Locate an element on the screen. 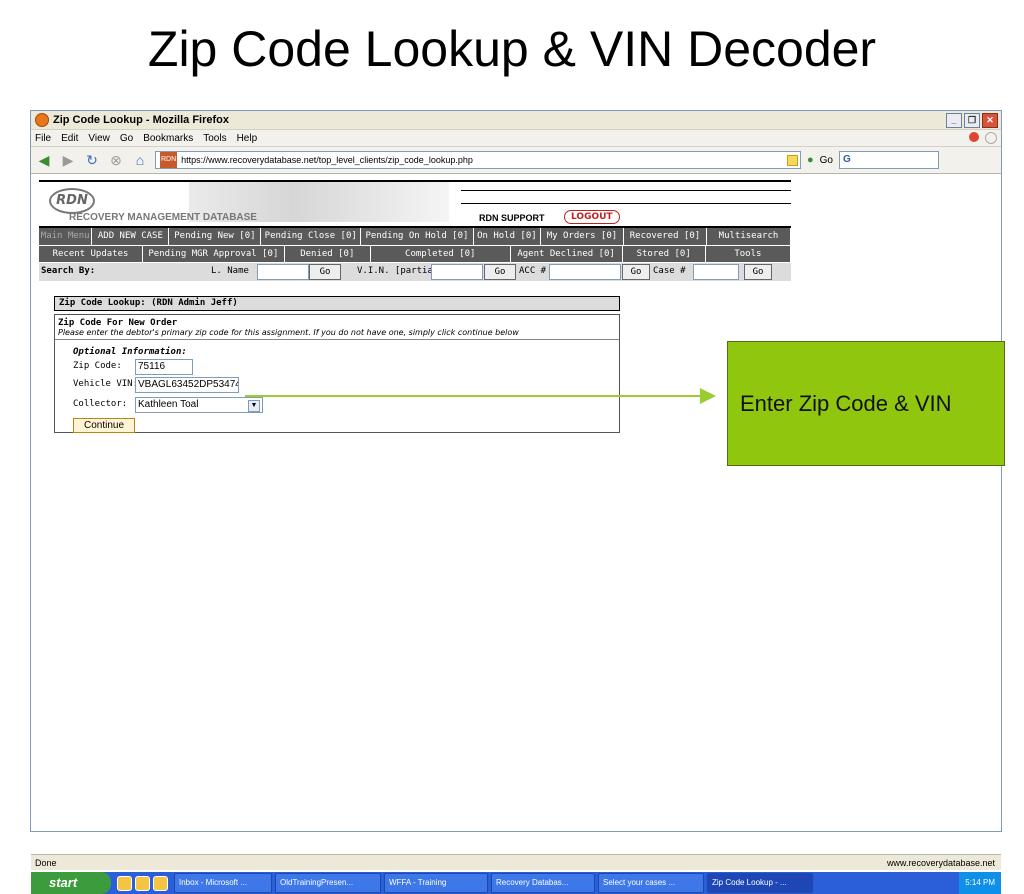 Image resolution: width=1024 pixels, height=894 pixels. panel-header: Zip Code Lookup: (RDN Admin Jeff) is located at coordinates (337, 303).